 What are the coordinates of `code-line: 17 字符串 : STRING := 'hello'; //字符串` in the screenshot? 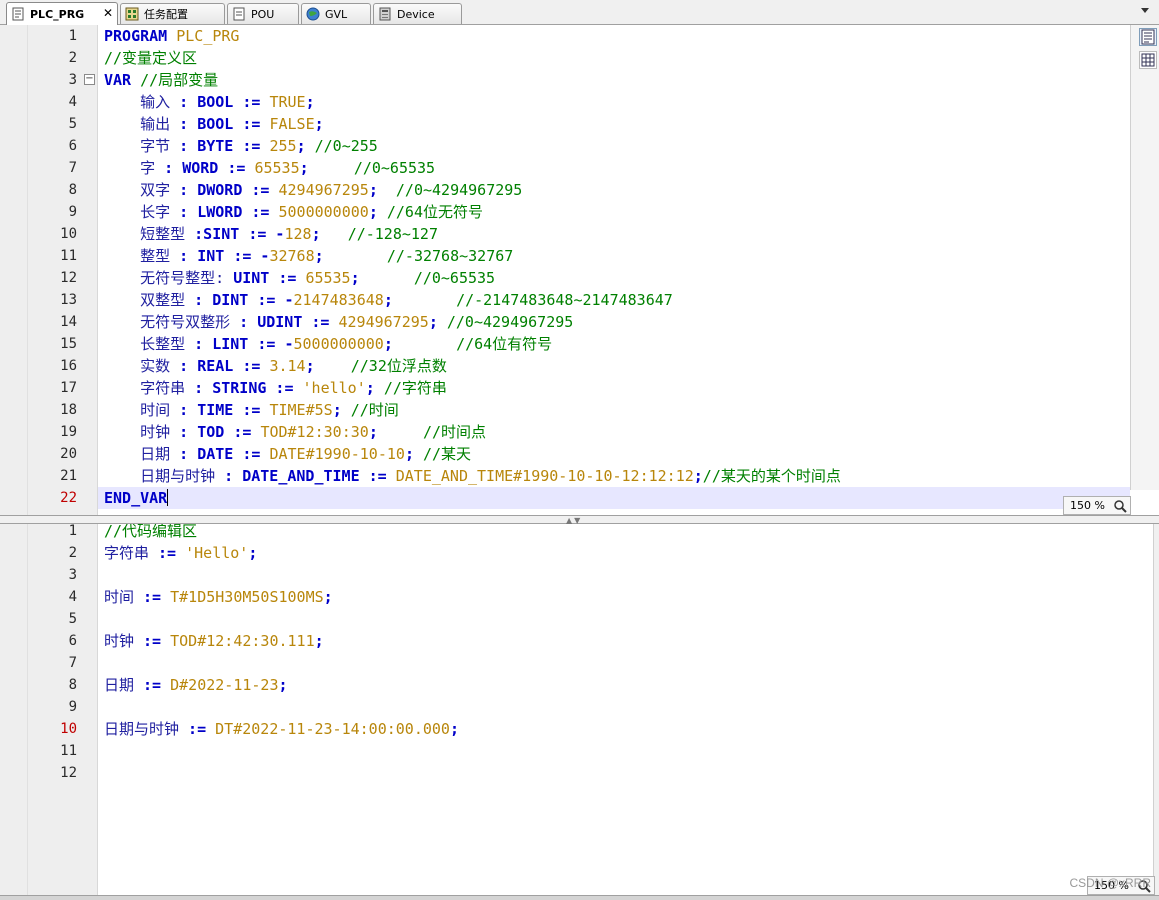 It's located at (565, 388).